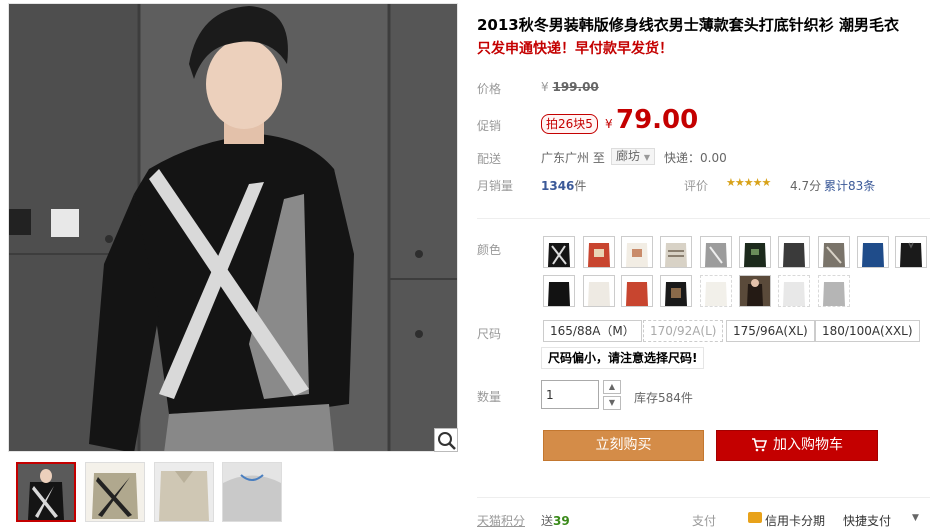 This screenshot has width=930, height=531. Describe the element at coordinates (663, 398) in the screenshot. I see `stock-count: 库存584件` at that location.